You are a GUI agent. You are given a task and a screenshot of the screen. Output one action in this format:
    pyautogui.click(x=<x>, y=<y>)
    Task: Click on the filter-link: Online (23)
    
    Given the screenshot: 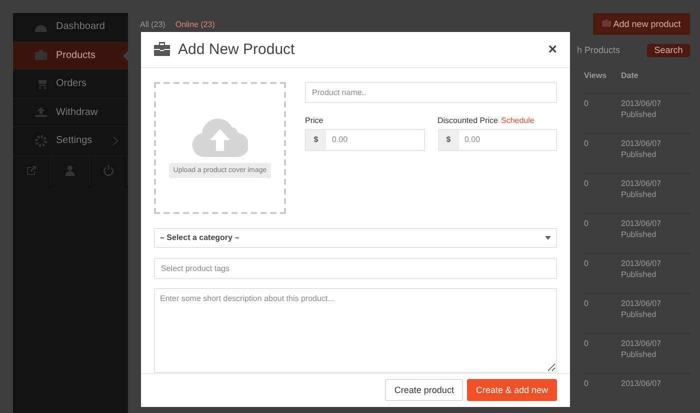 What is the action you would take?
    pyautogui.click(x=195, y=24)
    